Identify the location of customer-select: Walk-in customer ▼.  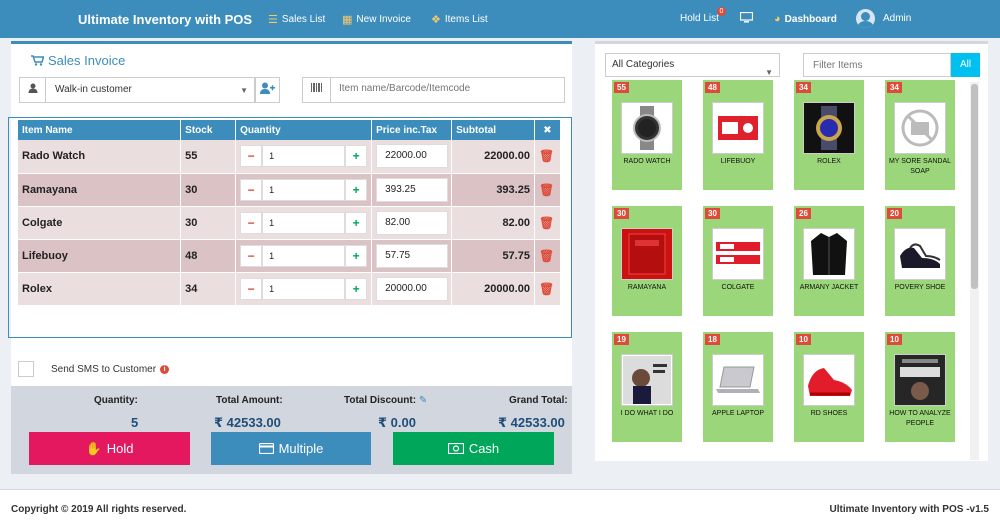
(137, 90).